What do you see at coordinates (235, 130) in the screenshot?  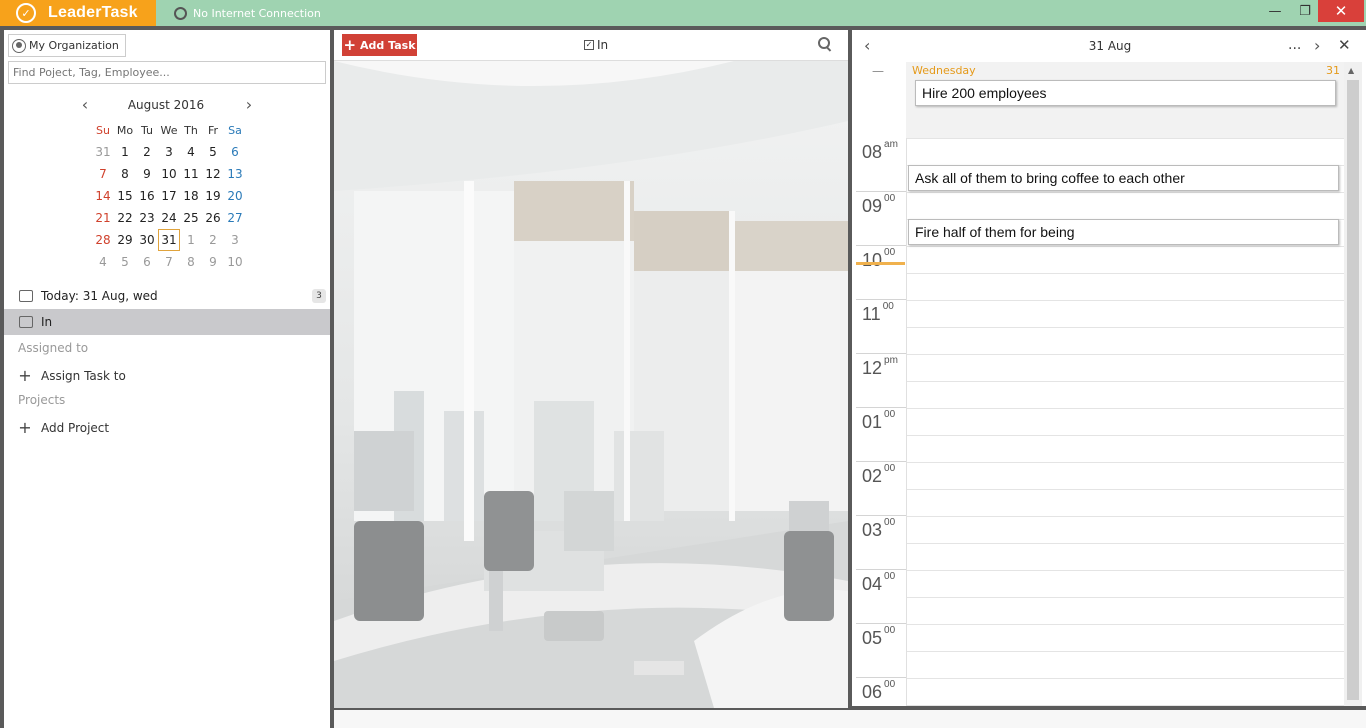 I see `calendar-weekday-header: Sa` at bounding box center [235, 130].